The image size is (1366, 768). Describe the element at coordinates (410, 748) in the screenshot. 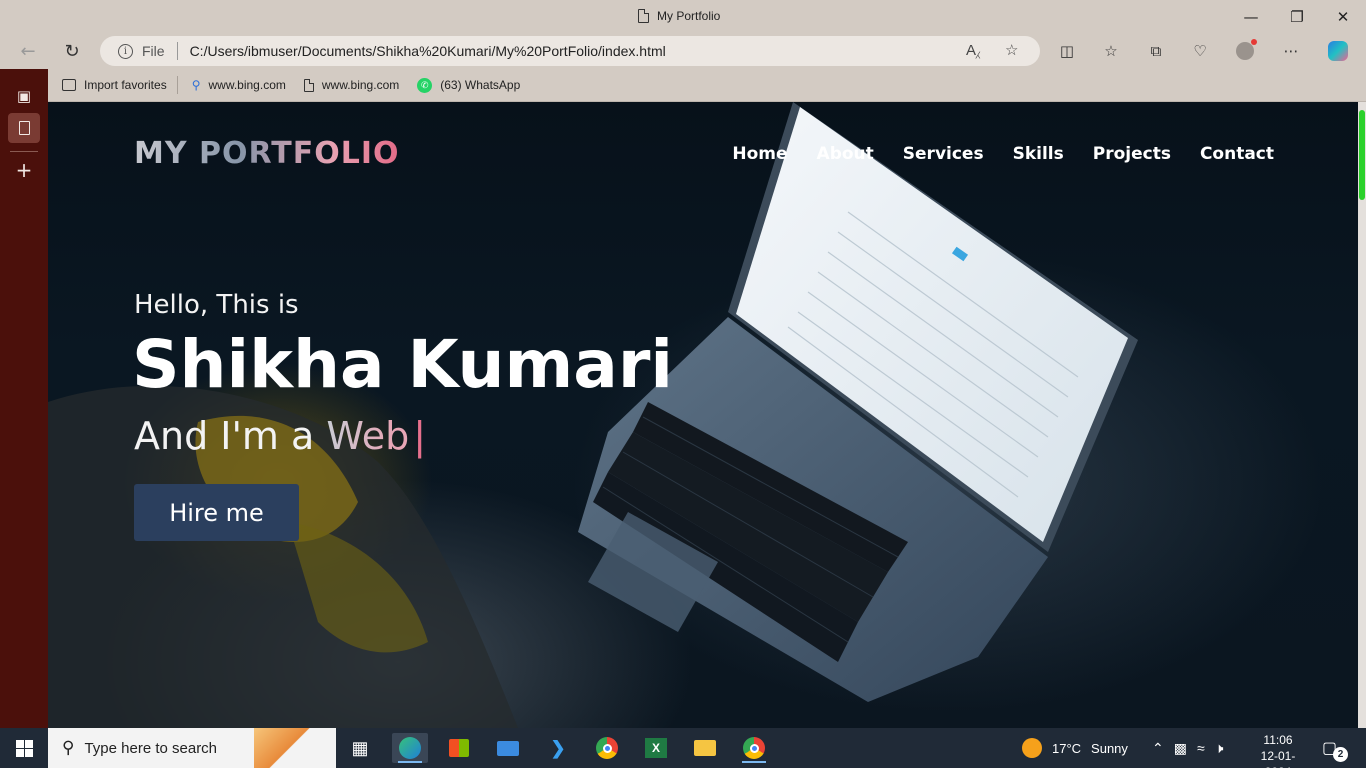

I see `edge-taskbar-icon` at that location.